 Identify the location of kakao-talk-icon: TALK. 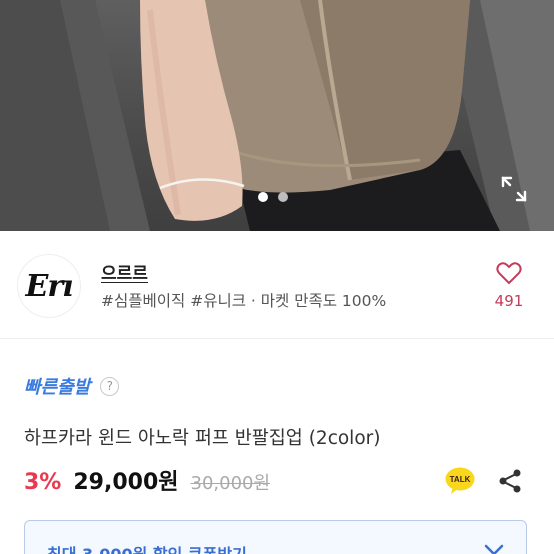
(460, 481).